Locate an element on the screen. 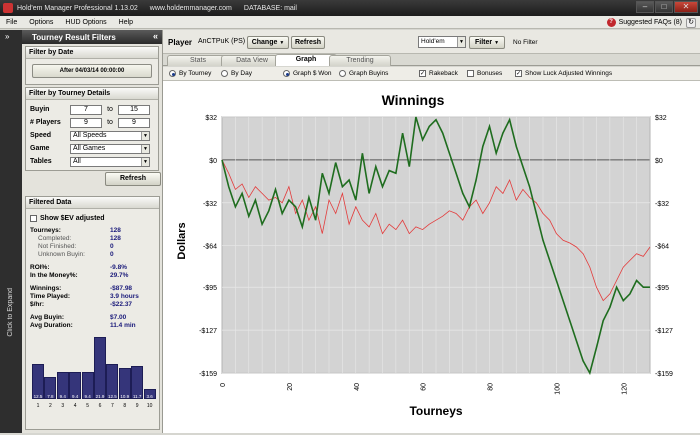 The height and width of the screenshot is (435, 700). stat-value: 3.9 hours is located at coordinates (124, 296).